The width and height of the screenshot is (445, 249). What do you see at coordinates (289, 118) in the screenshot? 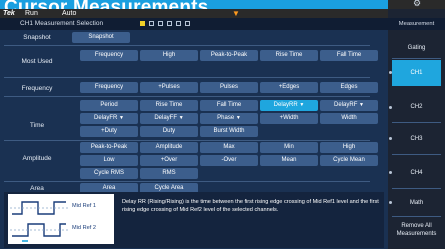
I see `pos-width-button: +Width` at bounding box center [289, 118].